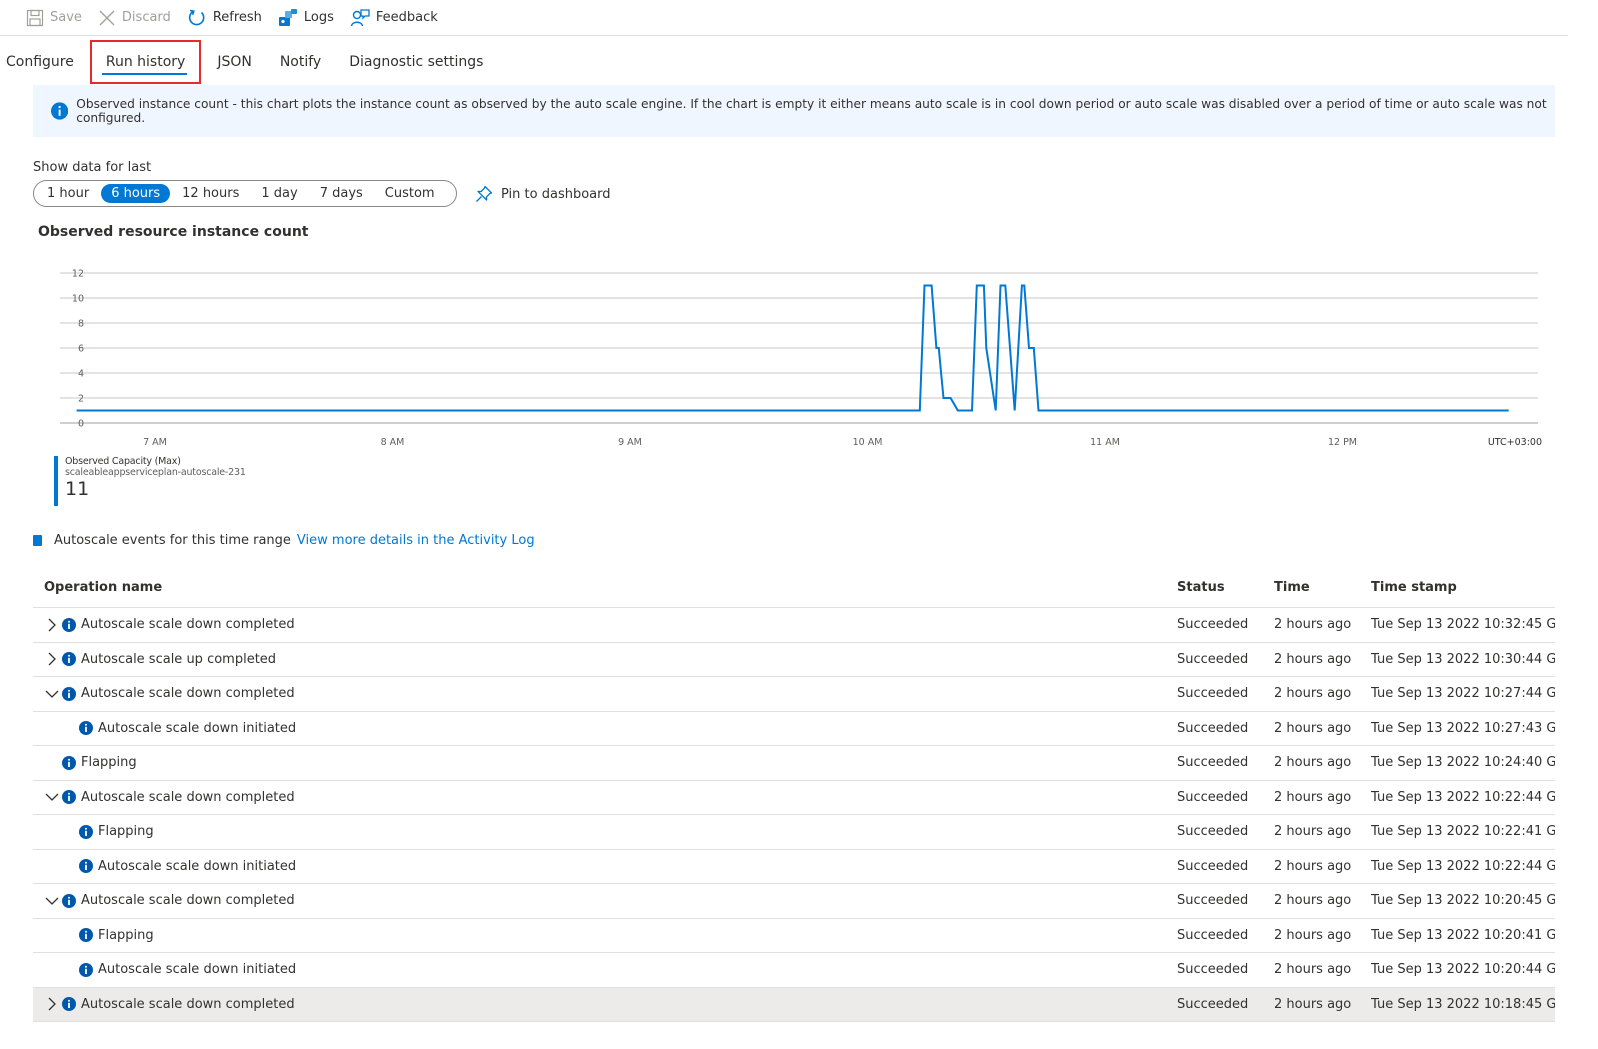 The height and width of the screenshot is (1049, 1598). Describe the element at coordinates (146, 17) in the screenshot. I see `discard-label: Discard` at that location.